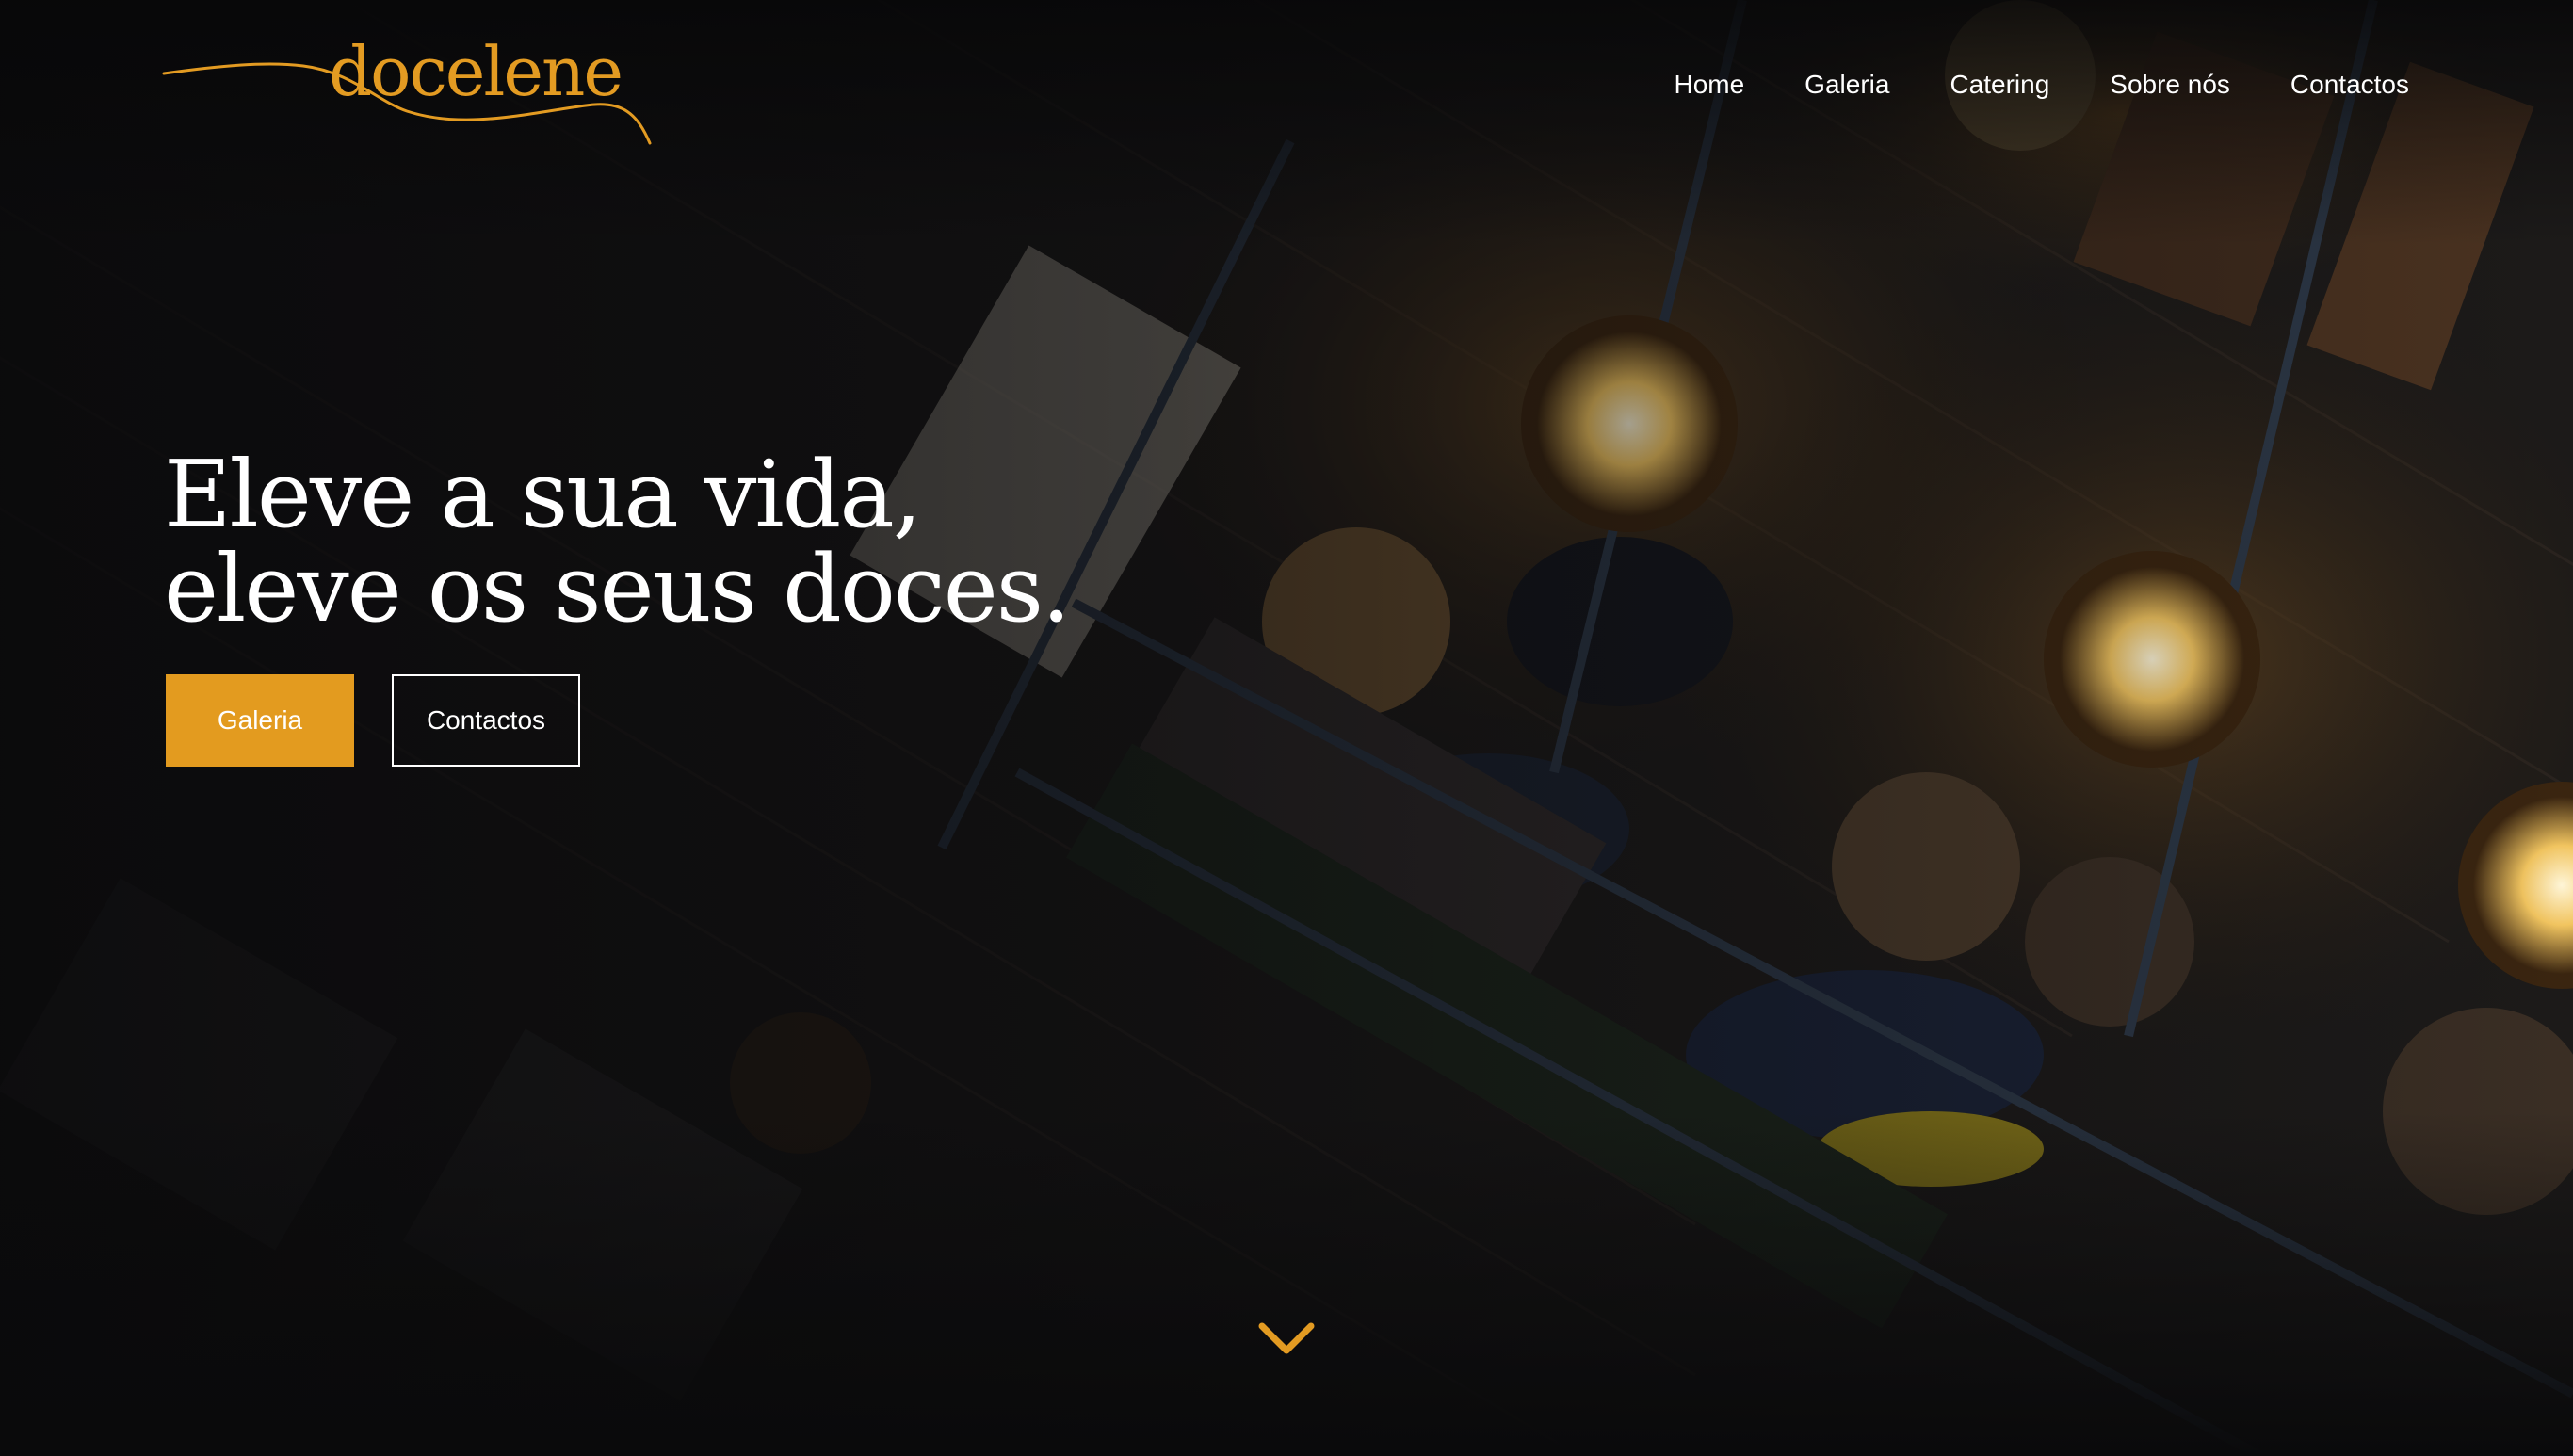 The width and height of the screenshot is (2573, 1456). What do you see at coordinates (260, 720) in the screenshot?
I see `galeria-button: Galeria` at bounding box center [260, 720].